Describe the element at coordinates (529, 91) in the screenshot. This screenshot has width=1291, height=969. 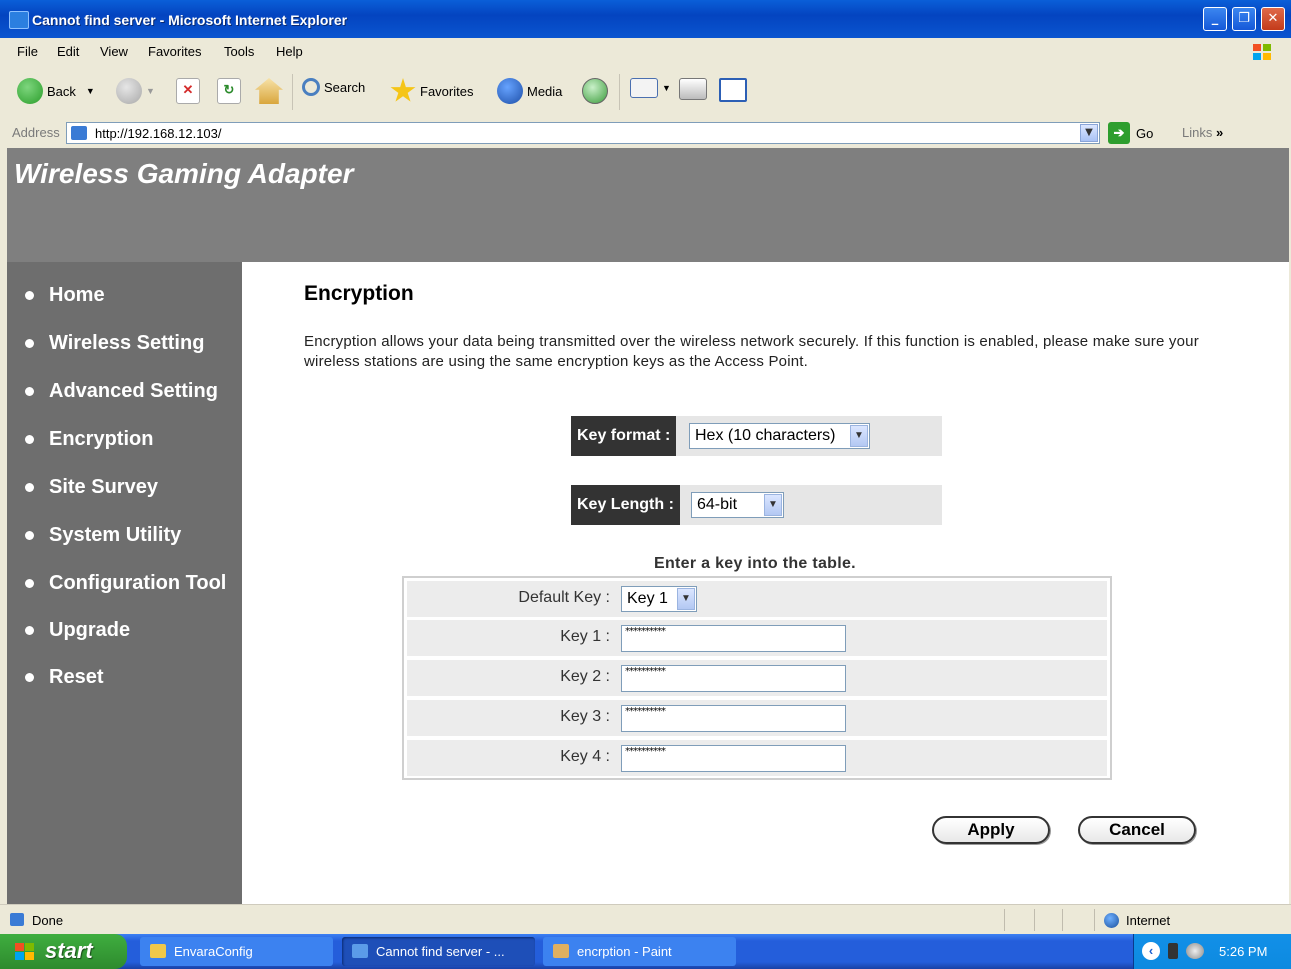
I see `media-button: Media` at that location.